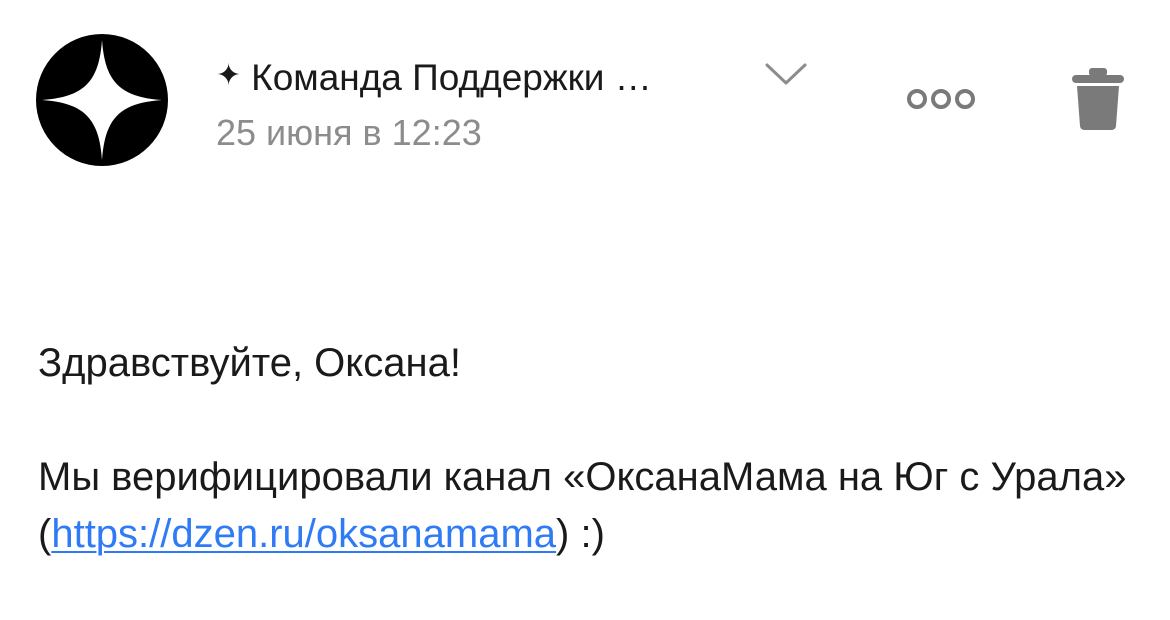 Image resolution: width=1170 pixels, height=620 pixels. I want to click on trash-icon, so click(1098, 99).